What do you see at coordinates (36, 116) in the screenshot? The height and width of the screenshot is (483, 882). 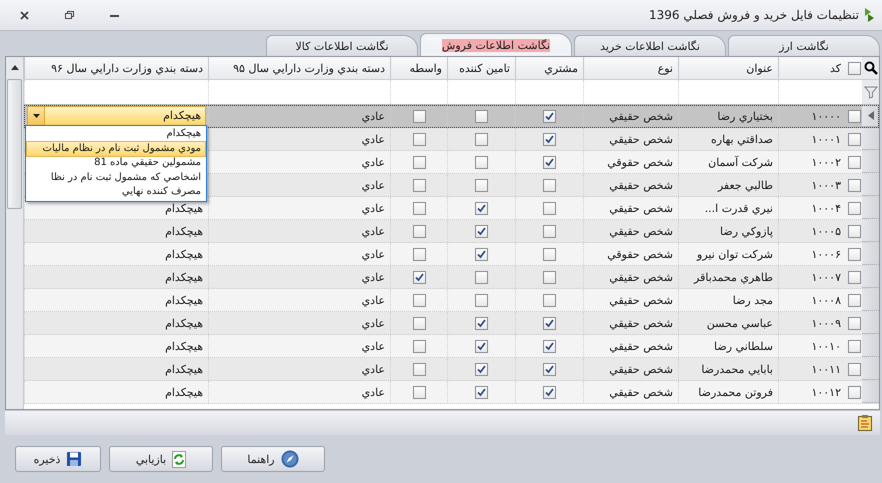 I see `dropdown-arrow-icon` at bounding box center [36, 116].